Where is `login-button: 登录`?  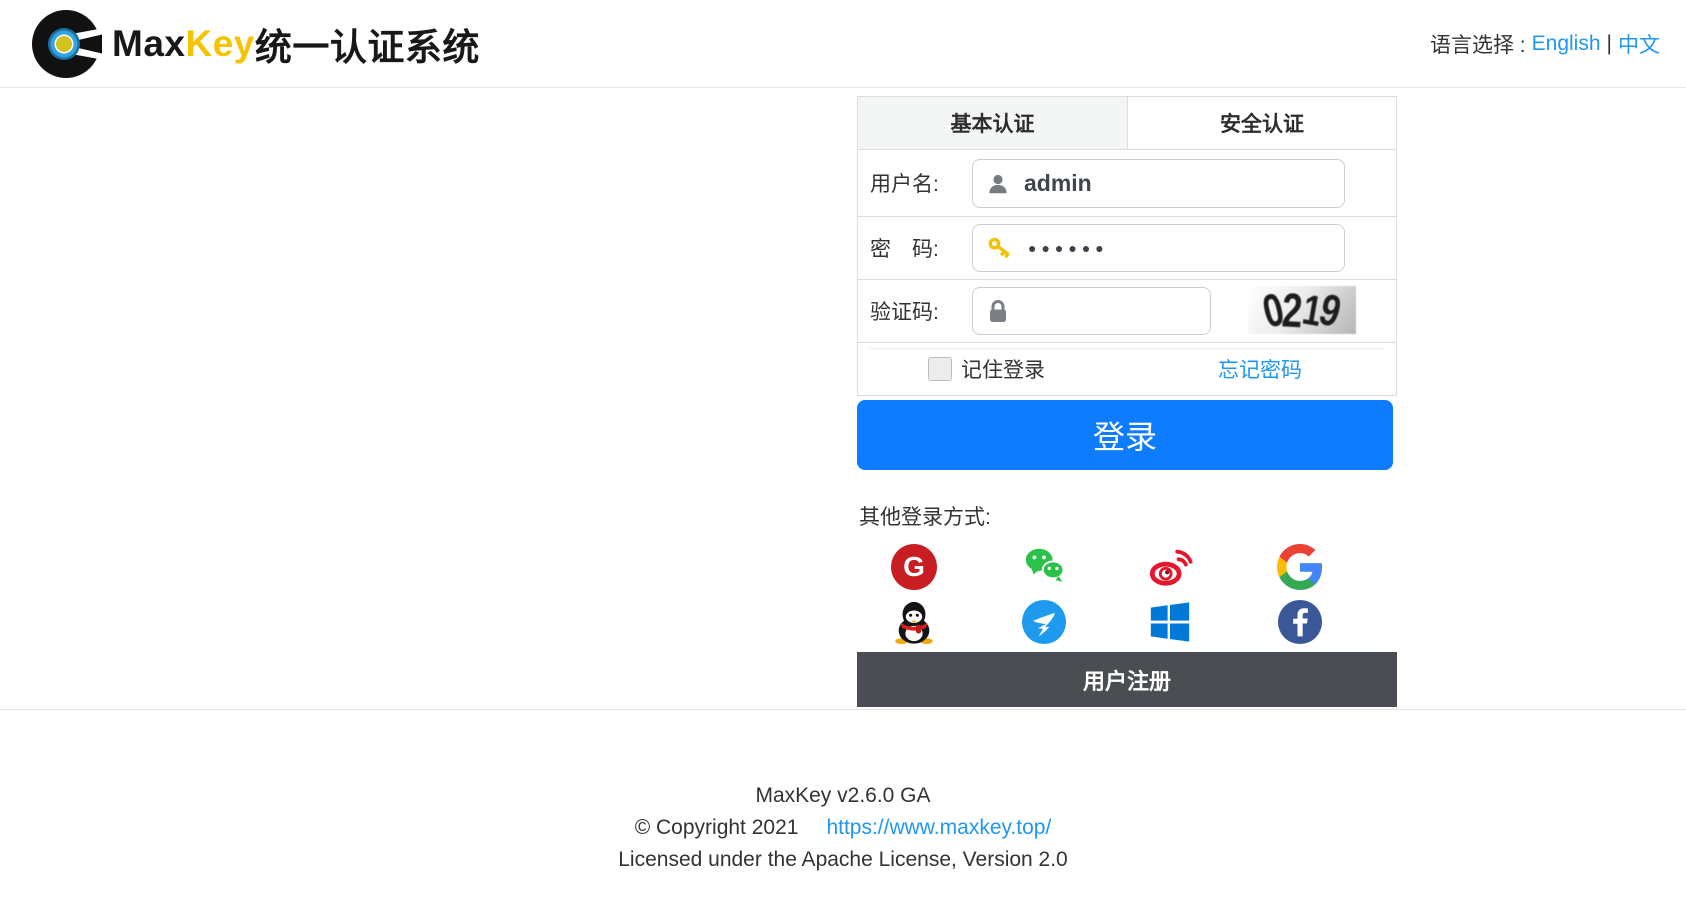
login-button: 登录 is located at coordinates (1125, 435).